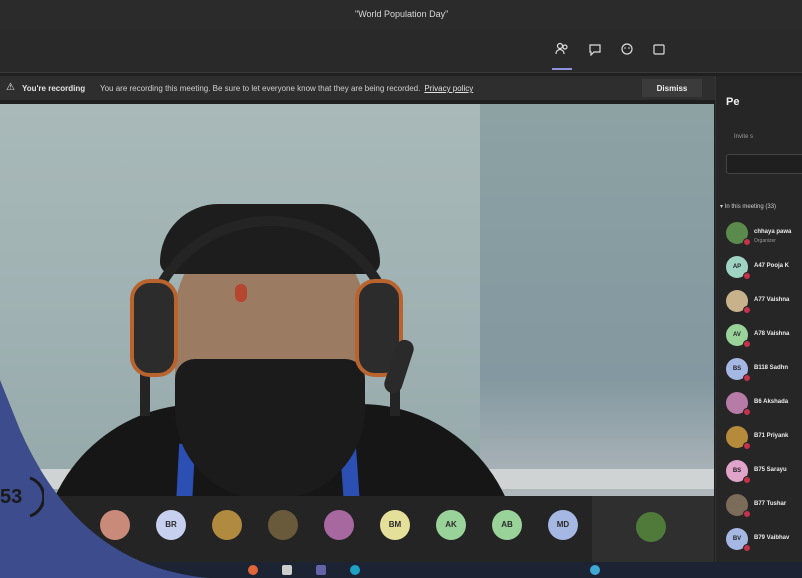 This screenshot has height=578, width=802. Describe the element at coordinates (772, 334) in the screenshot. I see `participant-name: A78 Vaishna` at that location.